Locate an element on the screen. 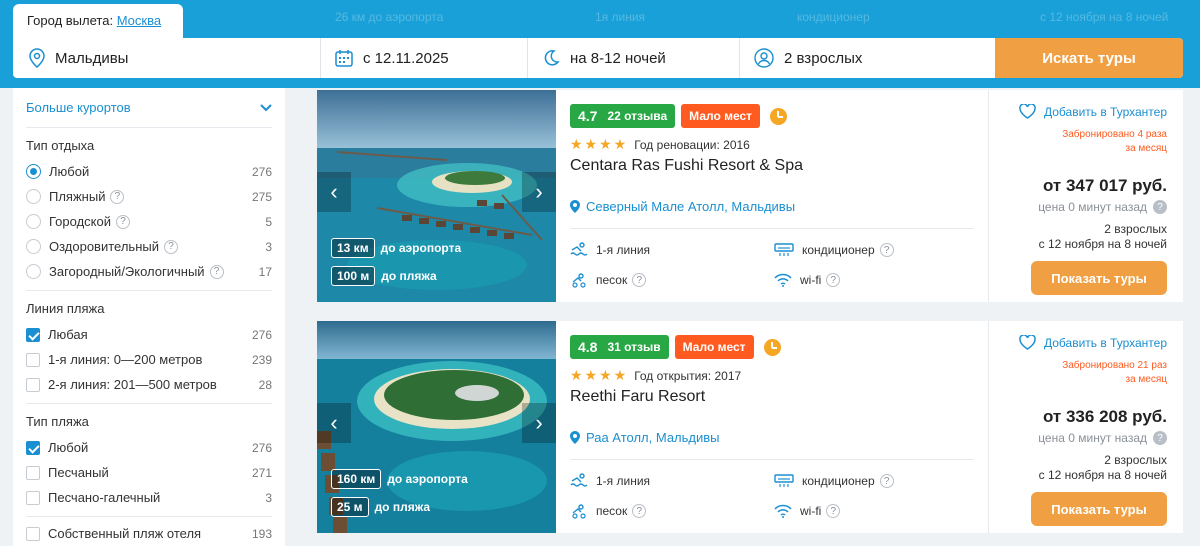  amenity-ac: кондиционер? is located at coordinates (874, 250).